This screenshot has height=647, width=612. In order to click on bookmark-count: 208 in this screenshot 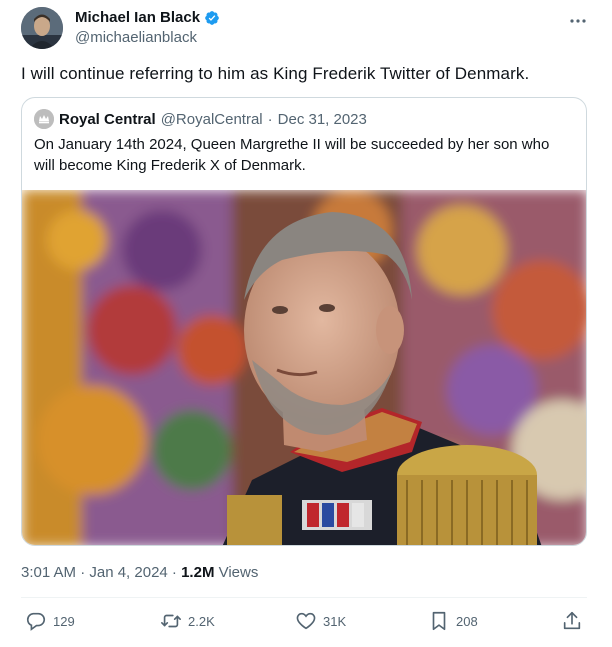, I will do `click(467, 621)`.